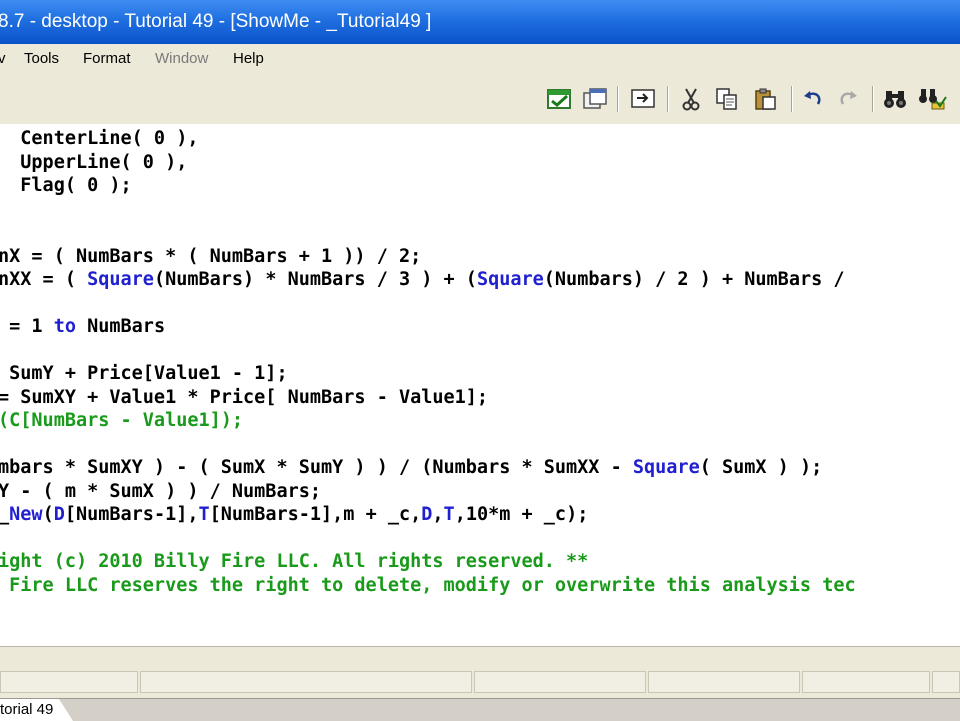  I want to click on code-text: = 1, so click(27, 326).